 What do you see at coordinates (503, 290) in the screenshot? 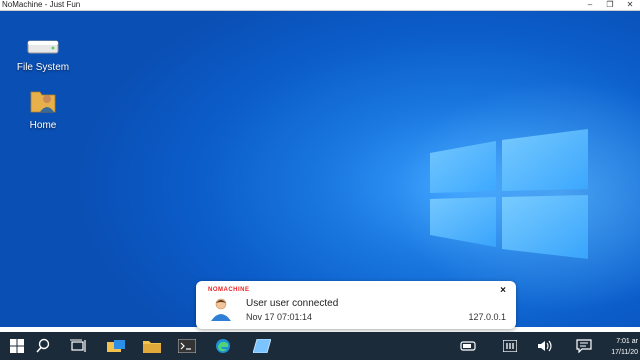
I see `notification-close-button: ×` at bounding box center [503, 290].